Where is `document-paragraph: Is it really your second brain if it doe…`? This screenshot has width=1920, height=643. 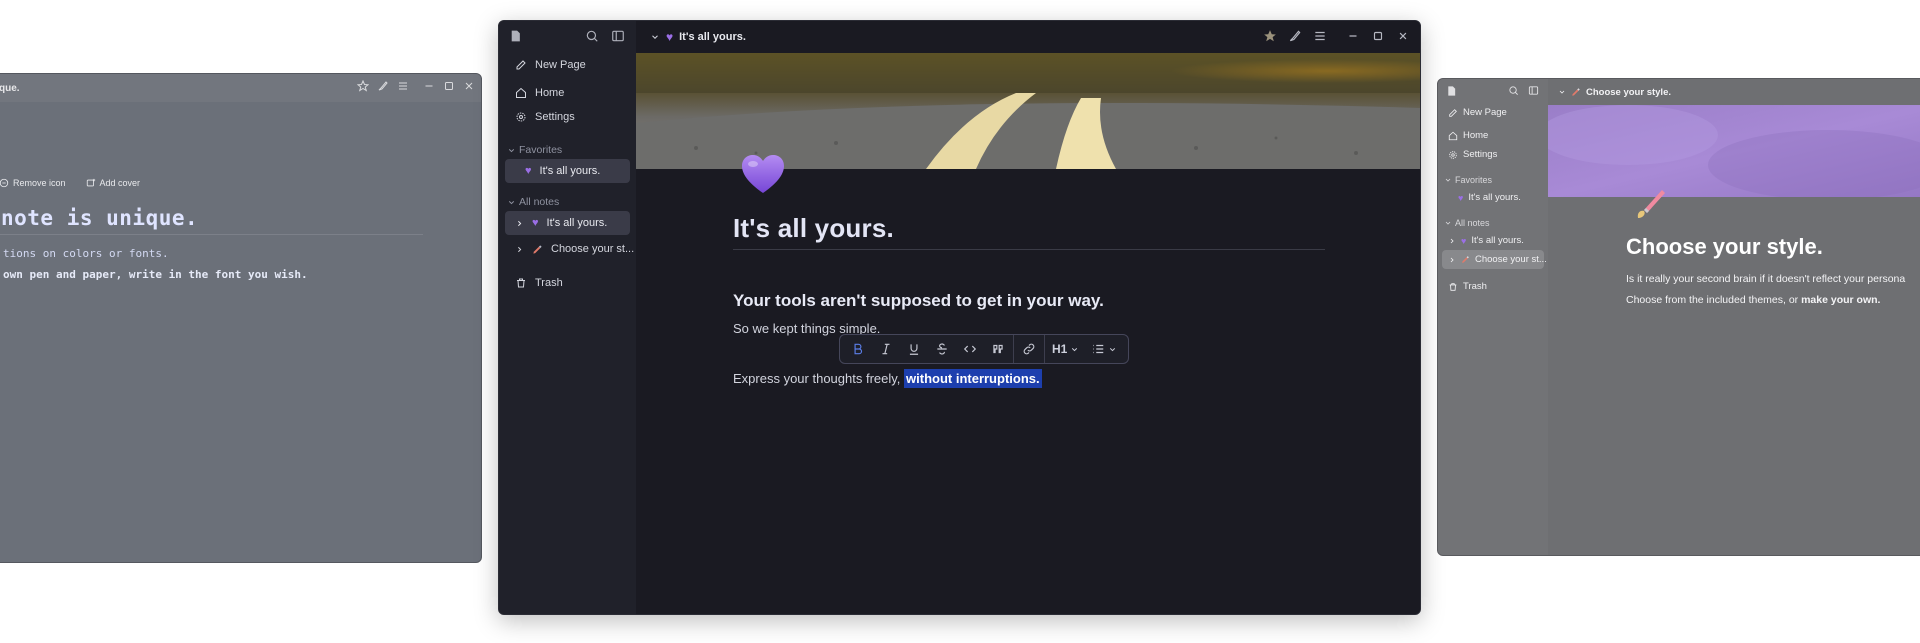 document-paragraph: Is it really your second brain if it doe… is located at coordinates (1765, 279).